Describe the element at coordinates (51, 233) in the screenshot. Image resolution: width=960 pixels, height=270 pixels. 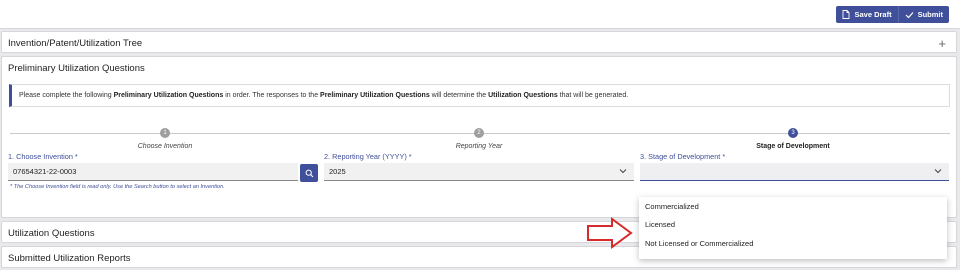
I see `utilization-questions-title: Utilization Questions` at that location.